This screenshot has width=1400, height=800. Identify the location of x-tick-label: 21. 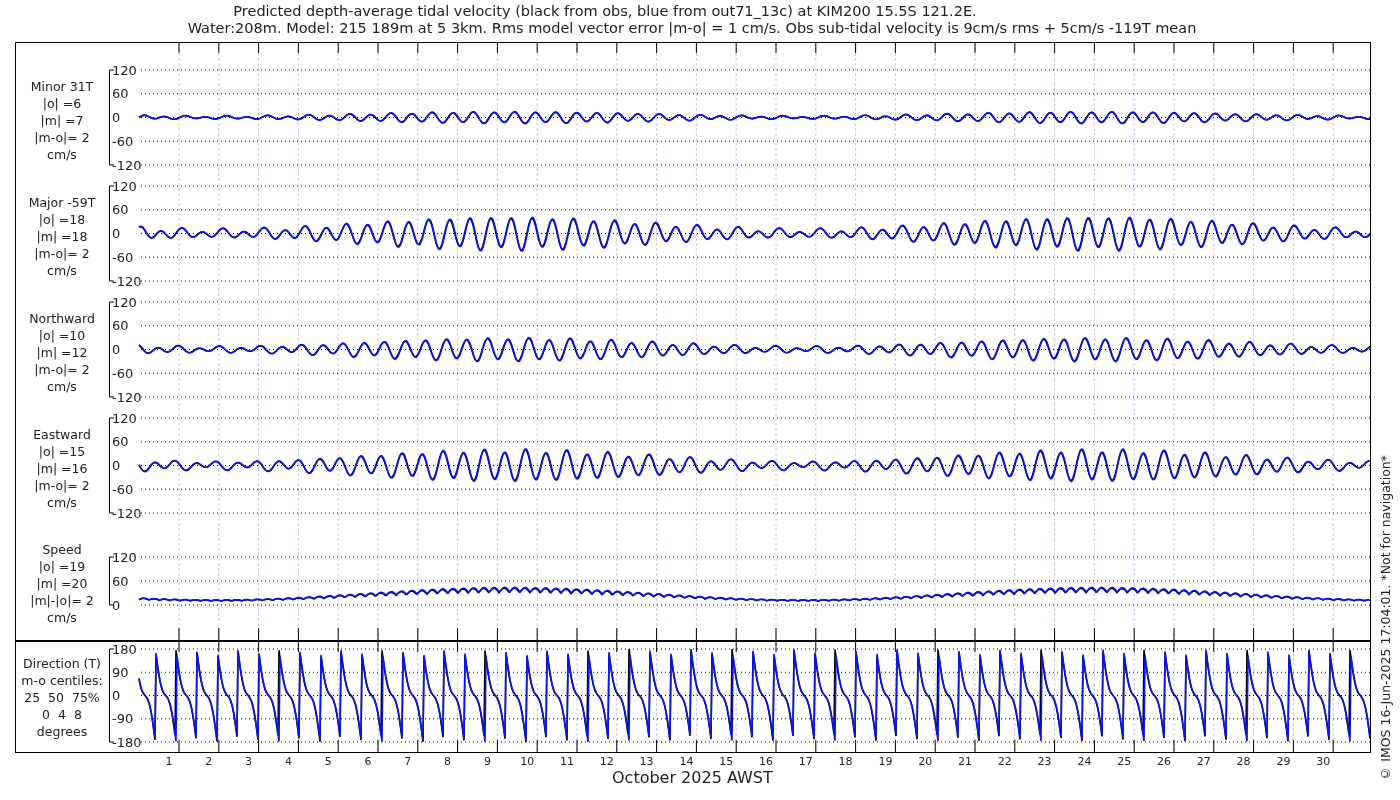
(965, 761).